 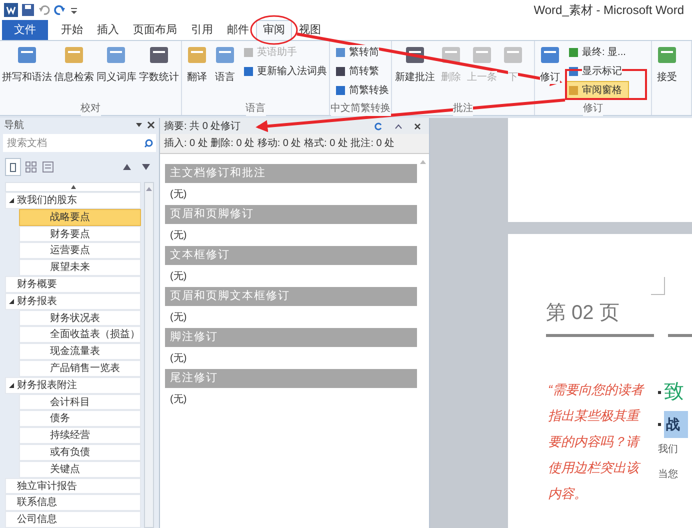 I want to click on ribbon-tab: 审阅, so click(x=274, y=30).